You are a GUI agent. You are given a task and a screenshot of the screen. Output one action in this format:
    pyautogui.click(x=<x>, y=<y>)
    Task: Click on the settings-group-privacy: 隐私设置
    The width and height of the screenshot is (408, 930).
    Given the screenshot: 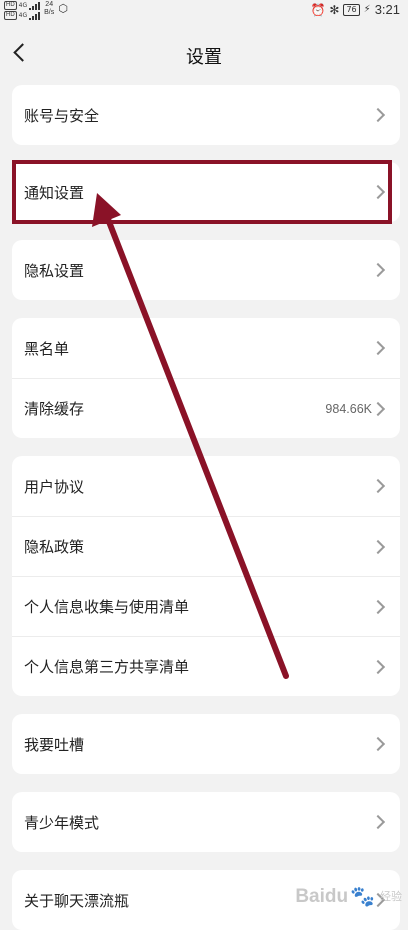 What is the action you would take?
    pyautogui.click(x=206, y=270)
    